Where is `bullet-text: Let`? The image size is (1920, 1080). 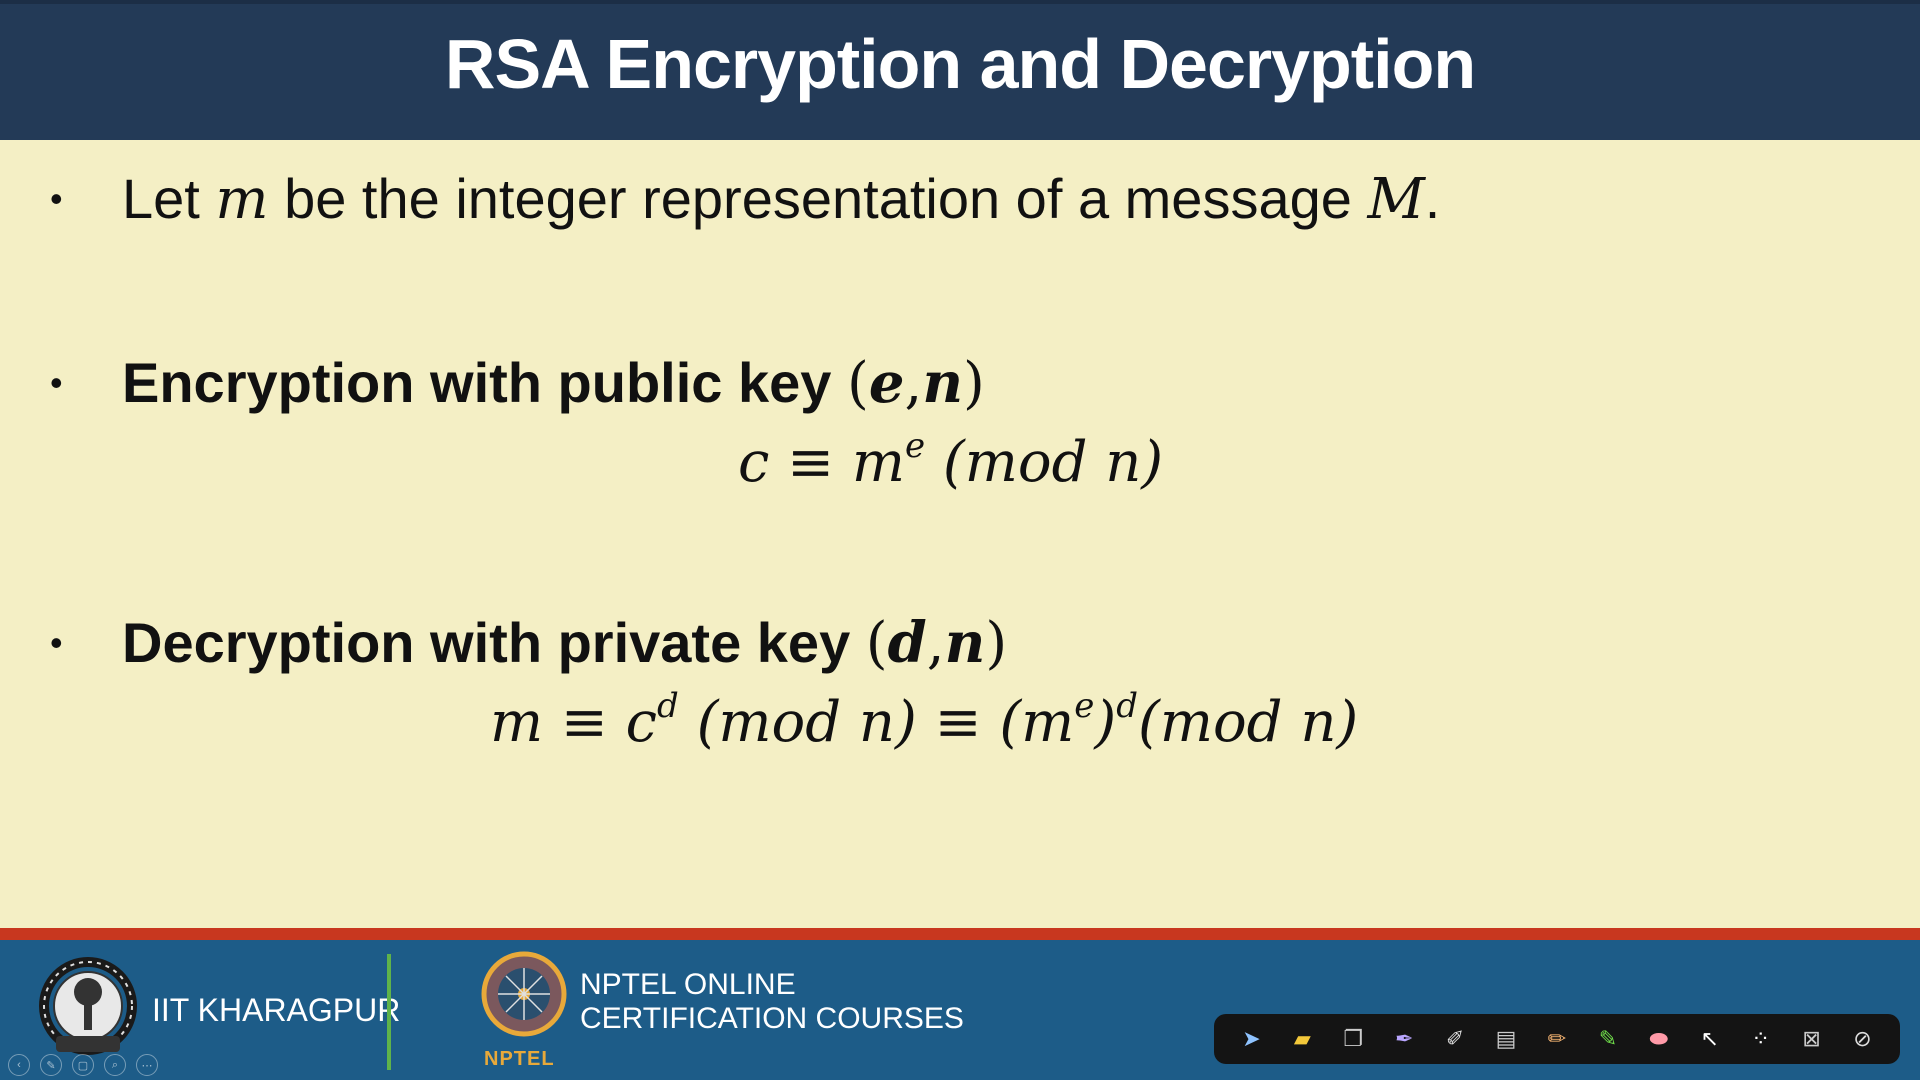
bullet-text: Let is located at coordinates (169, 198).